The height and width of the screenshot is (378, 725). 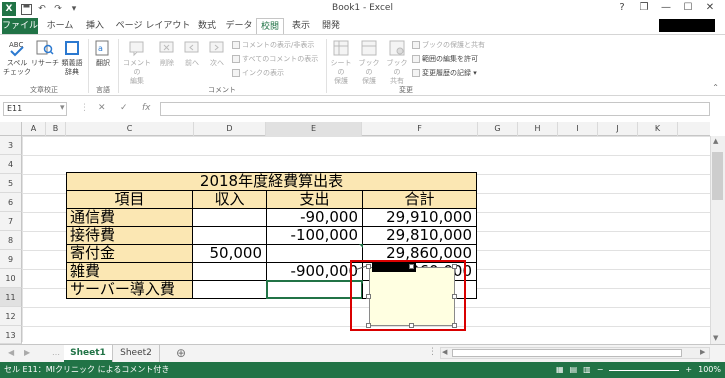 What do you see at coordinates (11, 240) in the screenshot?
I see `row-header: 8` at bounding box center [11, 240].